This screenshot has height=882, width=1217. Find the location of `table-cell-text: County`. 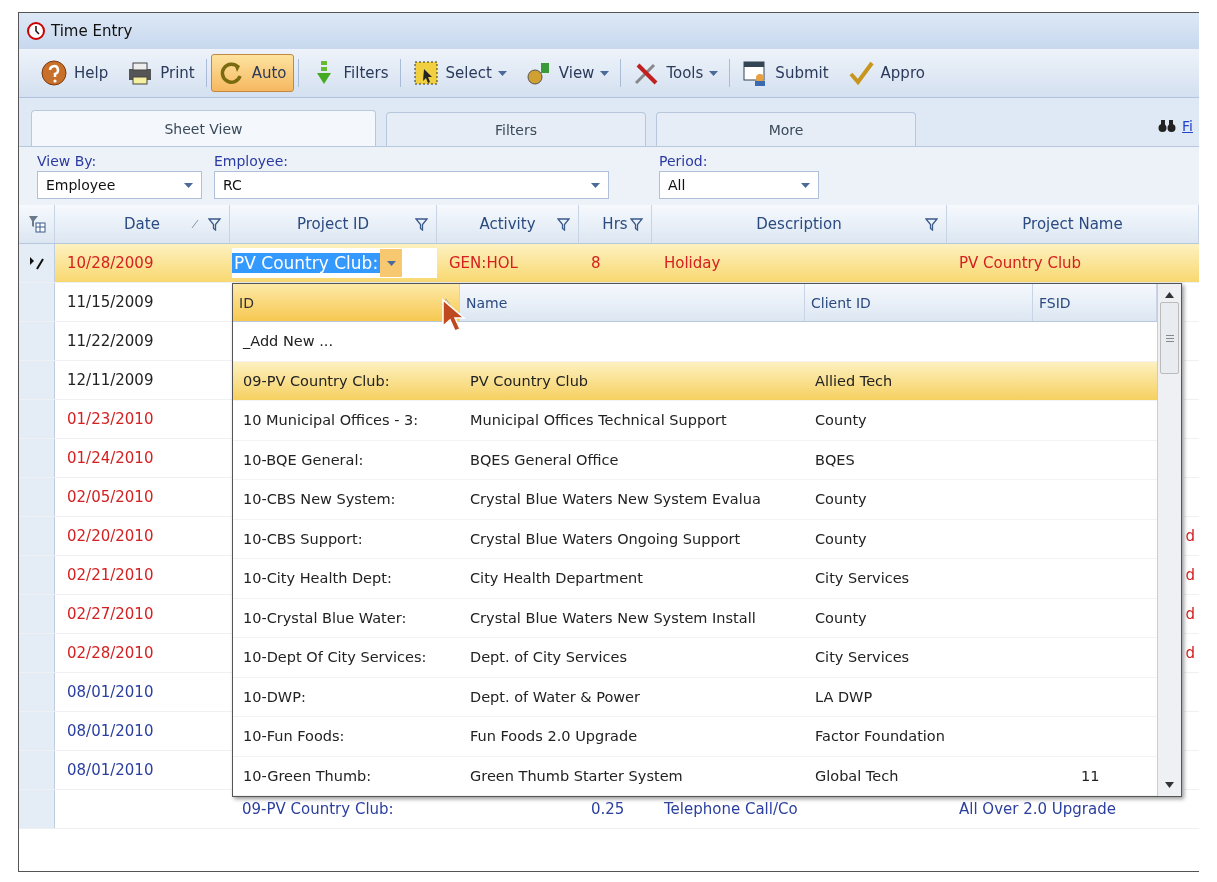

table-cell-text: County is located at coordinates (841, 500).